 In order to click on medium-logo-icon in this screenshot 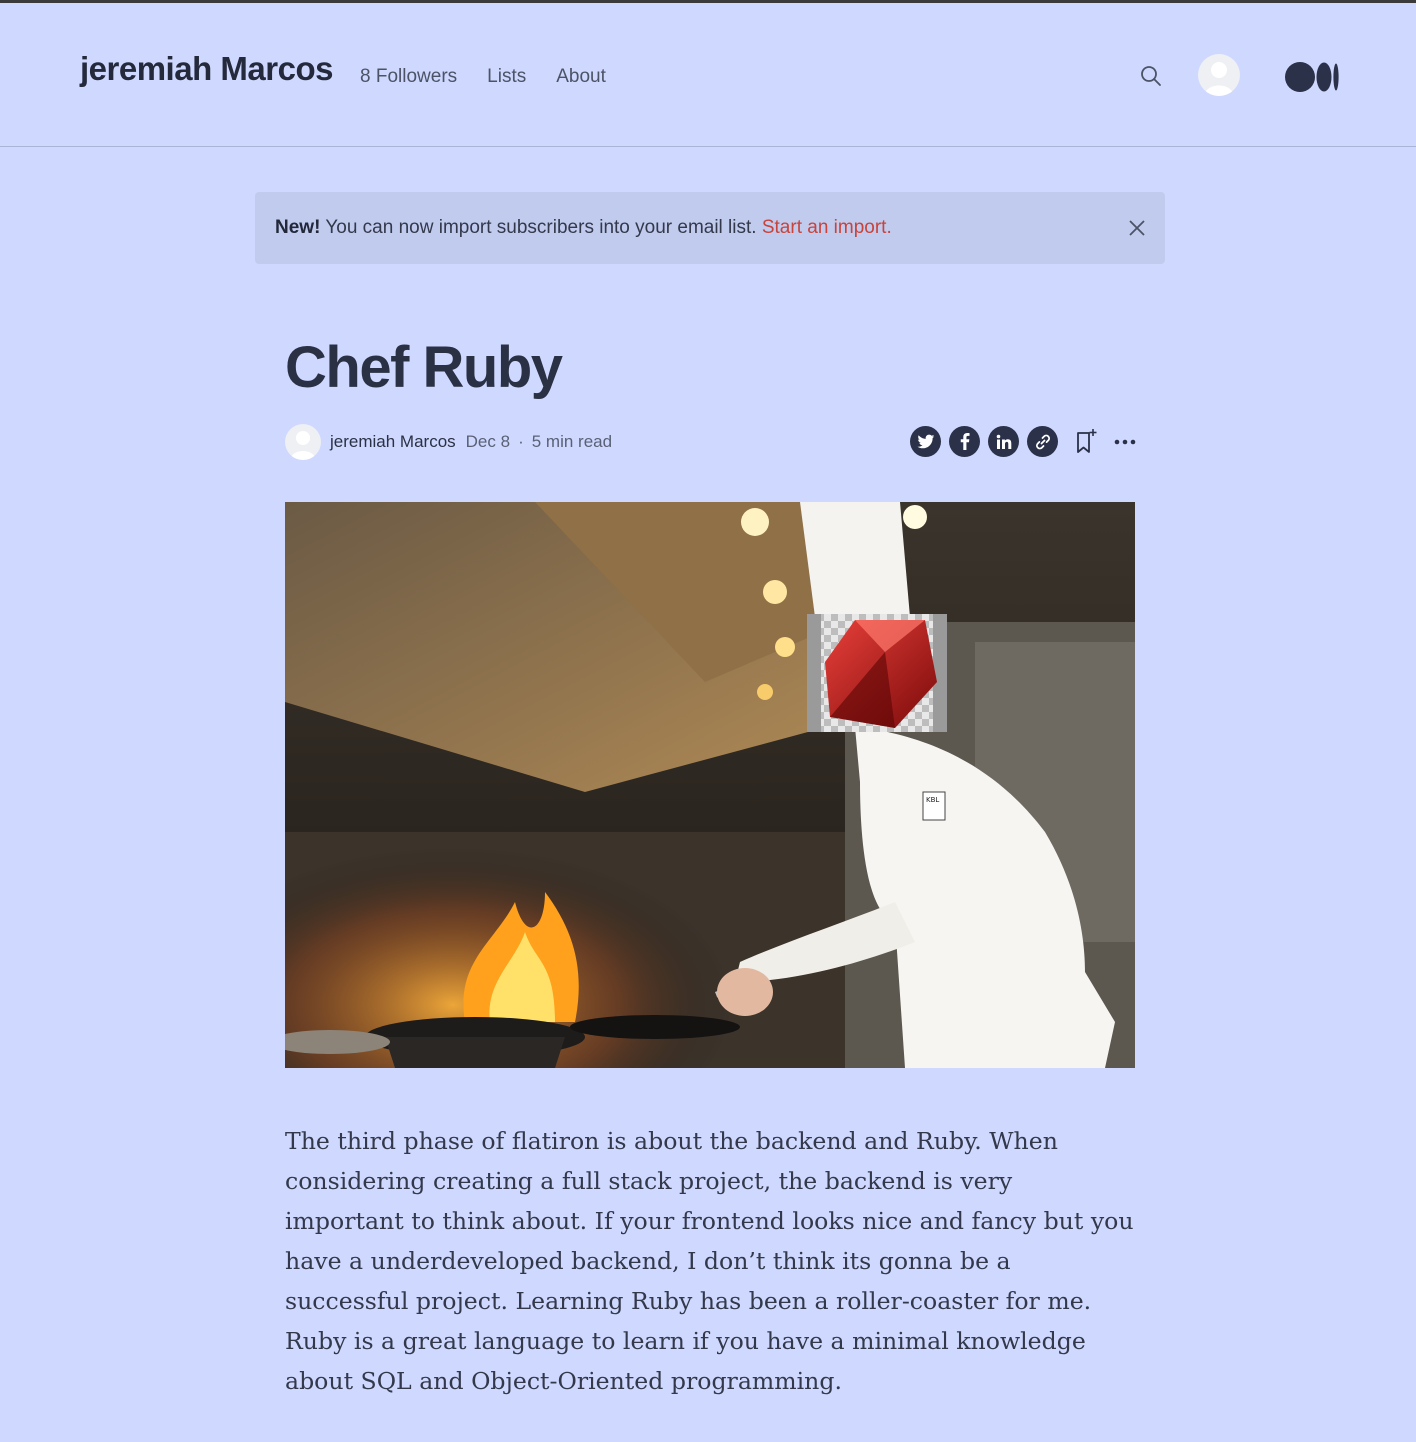, I will do `click(1312, 77)`.